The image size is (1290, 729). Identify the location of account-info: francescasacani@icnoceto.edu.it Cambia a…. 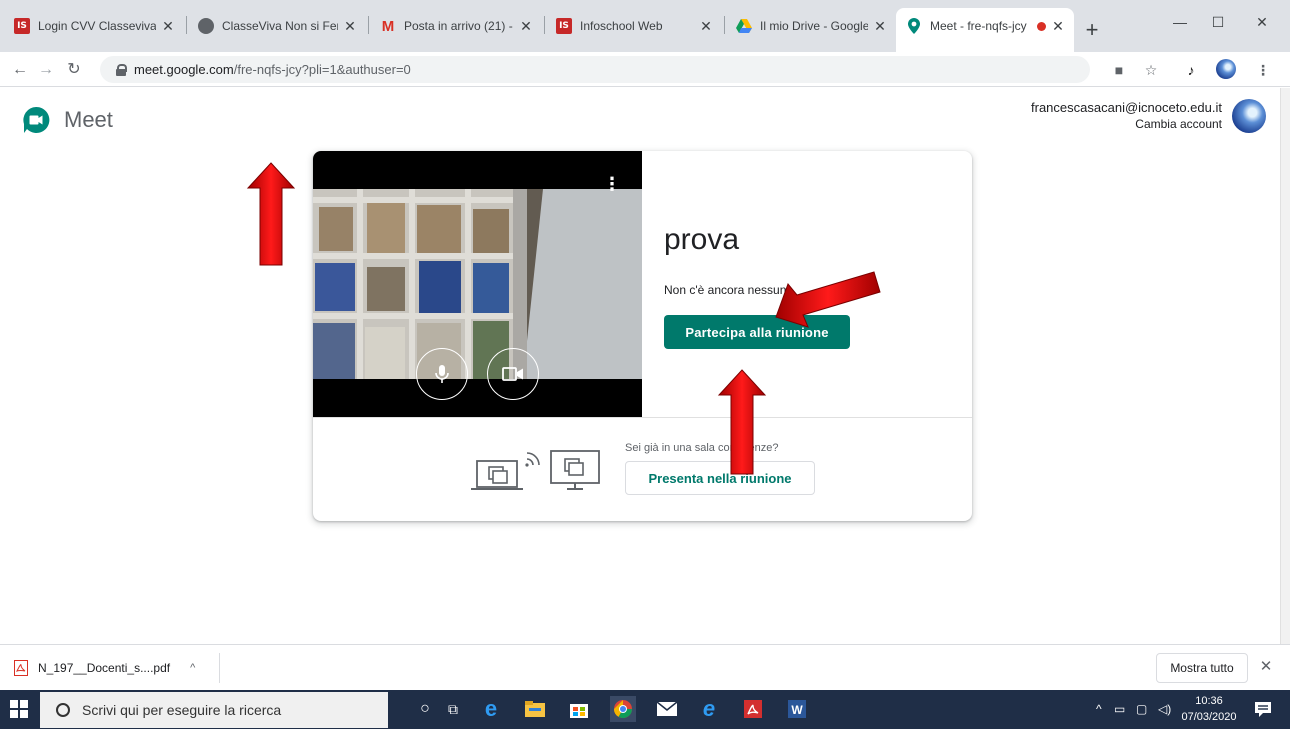
(1126, 116).